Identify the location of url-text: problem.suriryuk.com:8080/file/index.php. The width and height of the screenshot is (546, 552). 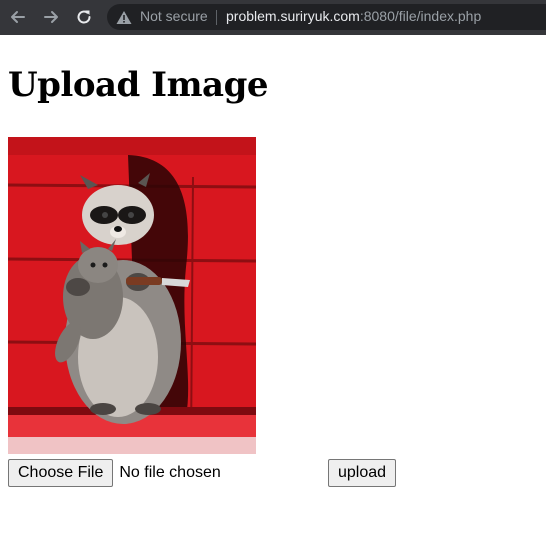
(353, 16).